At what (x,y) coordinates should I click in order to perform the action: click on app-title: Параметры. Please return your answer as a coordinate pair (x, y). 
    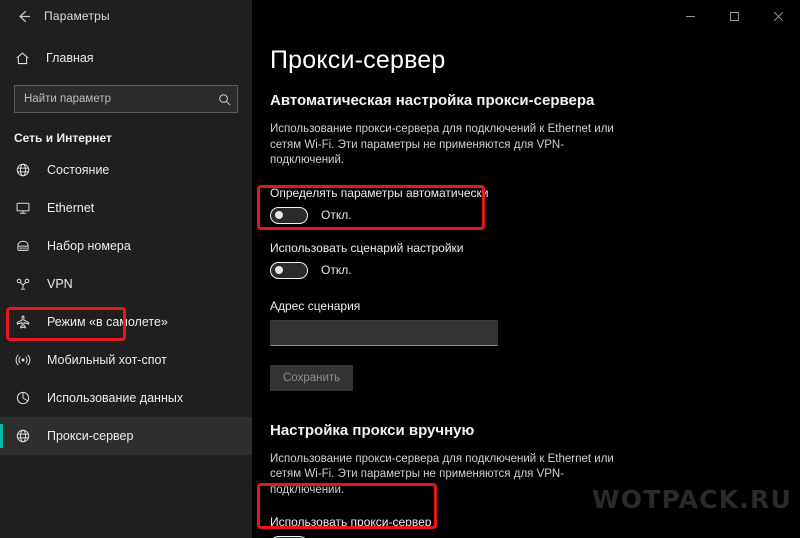
    Looking at the image, I should click on (77, 16).